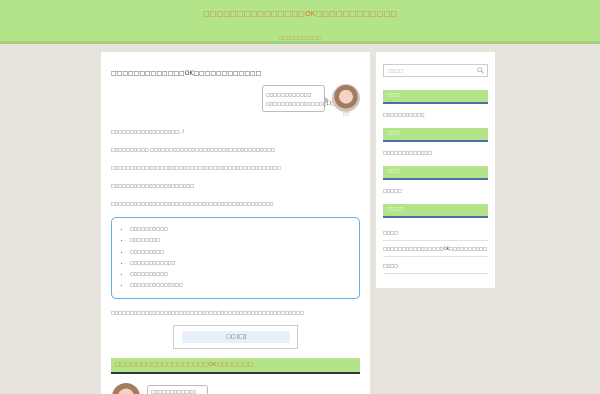  What do you see at coordinates (435, 114) in the screenshot?
I see `sidebar-link: □□□□□□□□□□□` at bounding box center [435, 114].